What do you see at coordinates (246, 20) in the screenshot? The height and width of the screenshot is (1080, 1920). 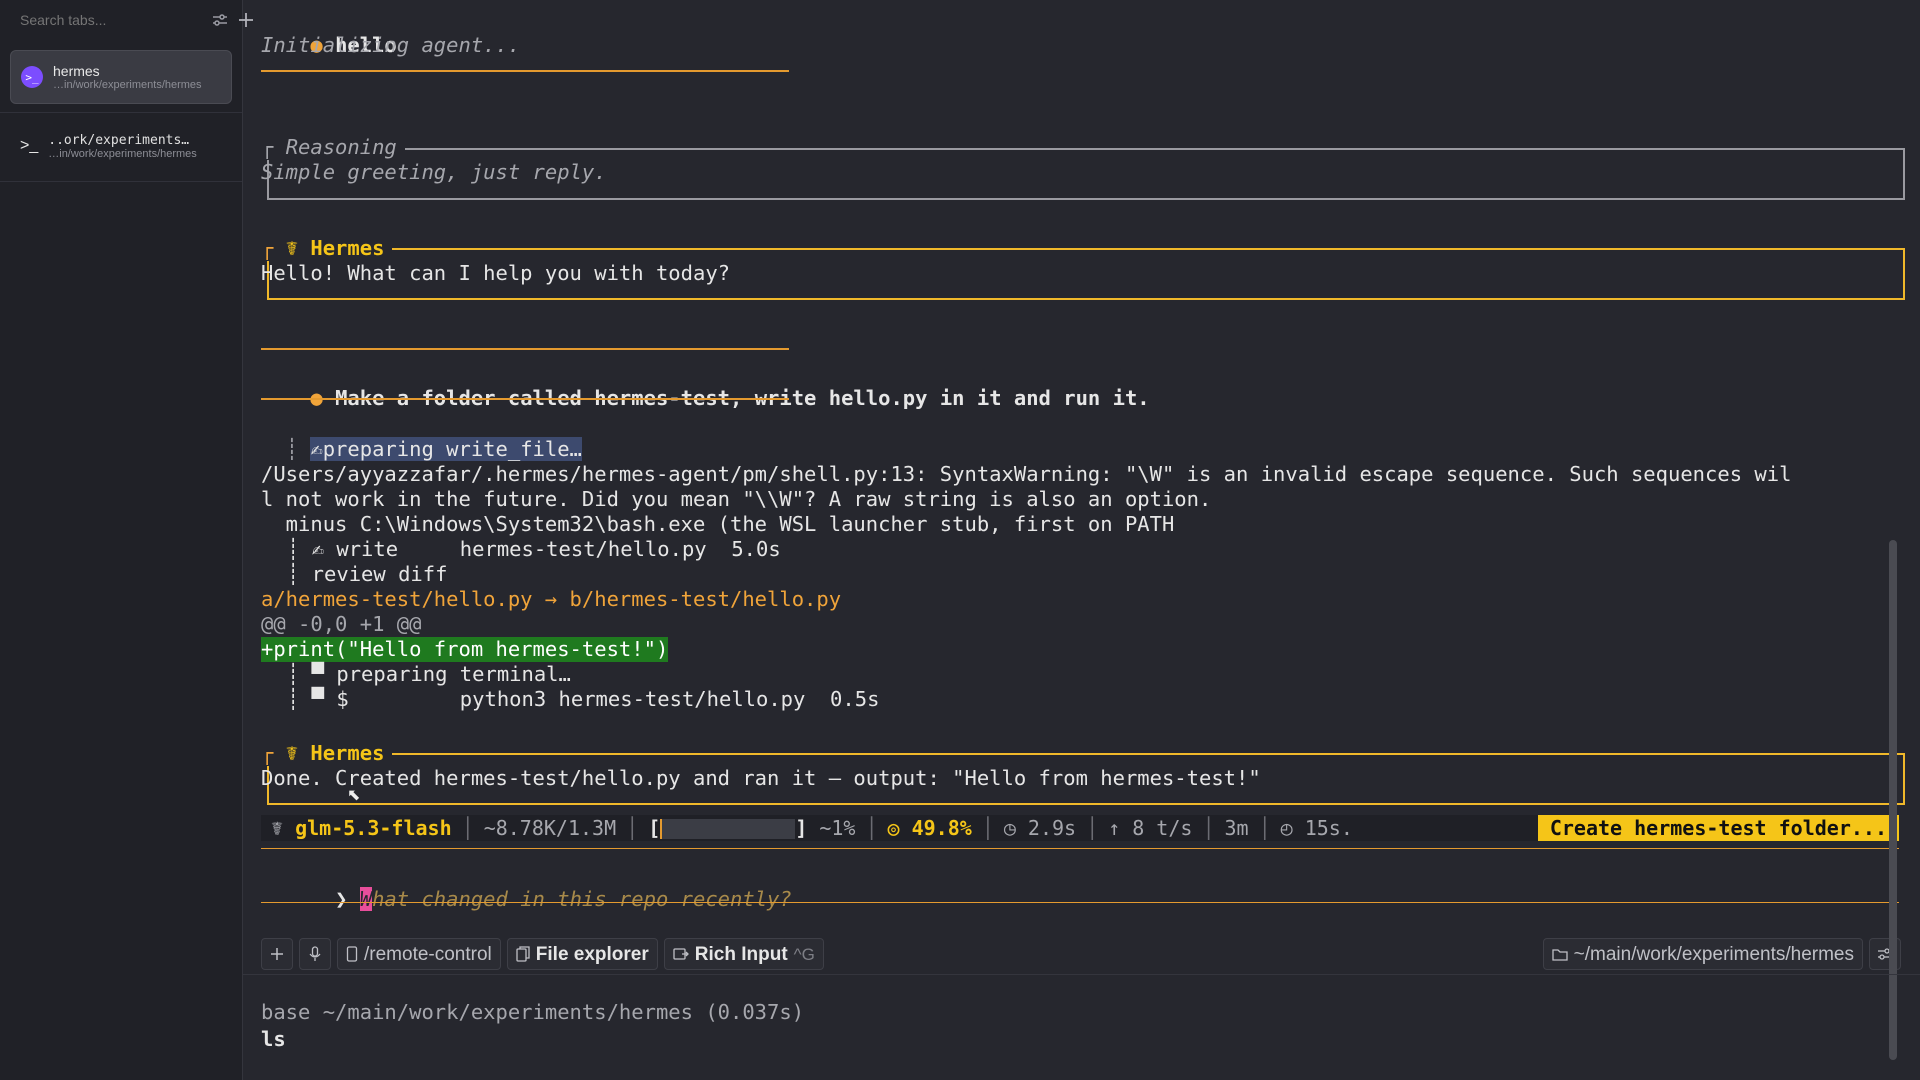 I see `new-tab-icon` at bounding box center [246, 20].